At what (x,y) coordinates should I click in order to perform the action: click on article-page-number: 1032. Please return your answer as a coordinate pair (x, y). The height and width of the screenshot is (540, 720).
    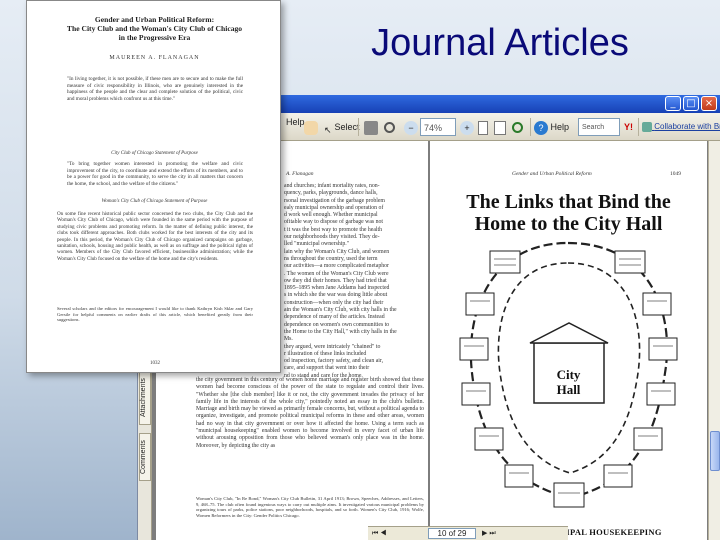
    Looking at the image, I should click on (155, 363).